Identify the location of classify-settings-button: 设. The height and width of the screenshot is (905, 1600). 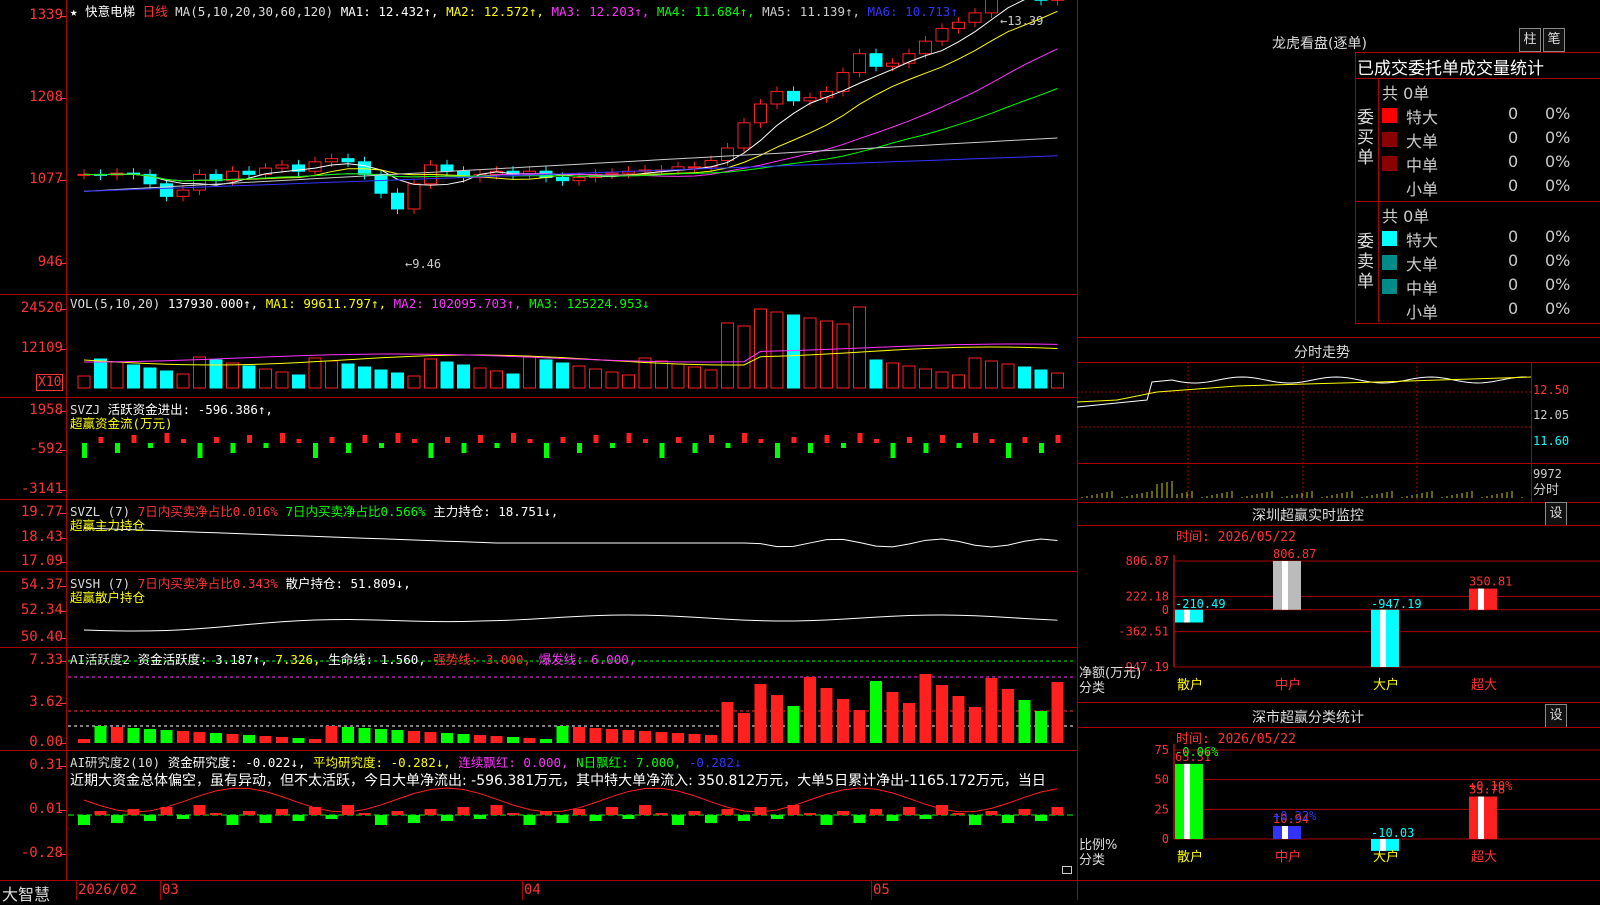
(1556, 716).